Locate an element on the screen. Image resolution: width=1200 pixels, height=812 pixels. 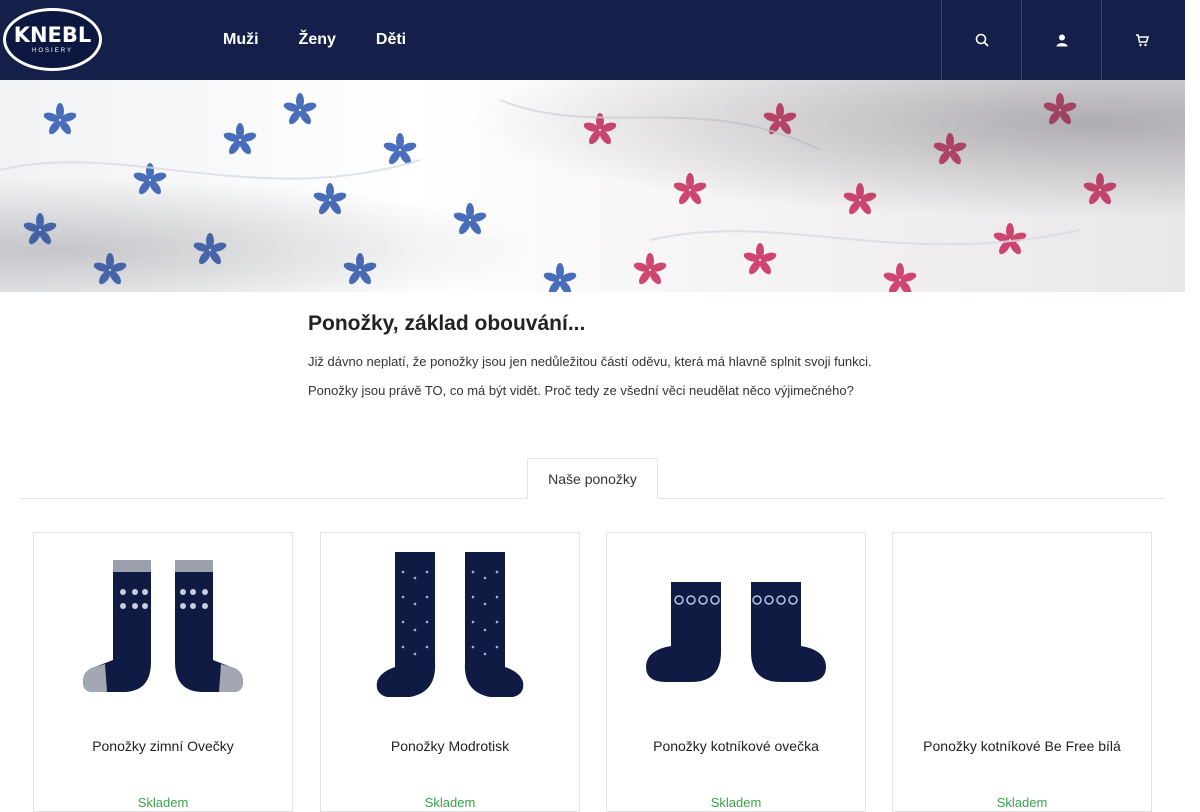
modrotisk-socks-image is located at coordinates (450, 624).